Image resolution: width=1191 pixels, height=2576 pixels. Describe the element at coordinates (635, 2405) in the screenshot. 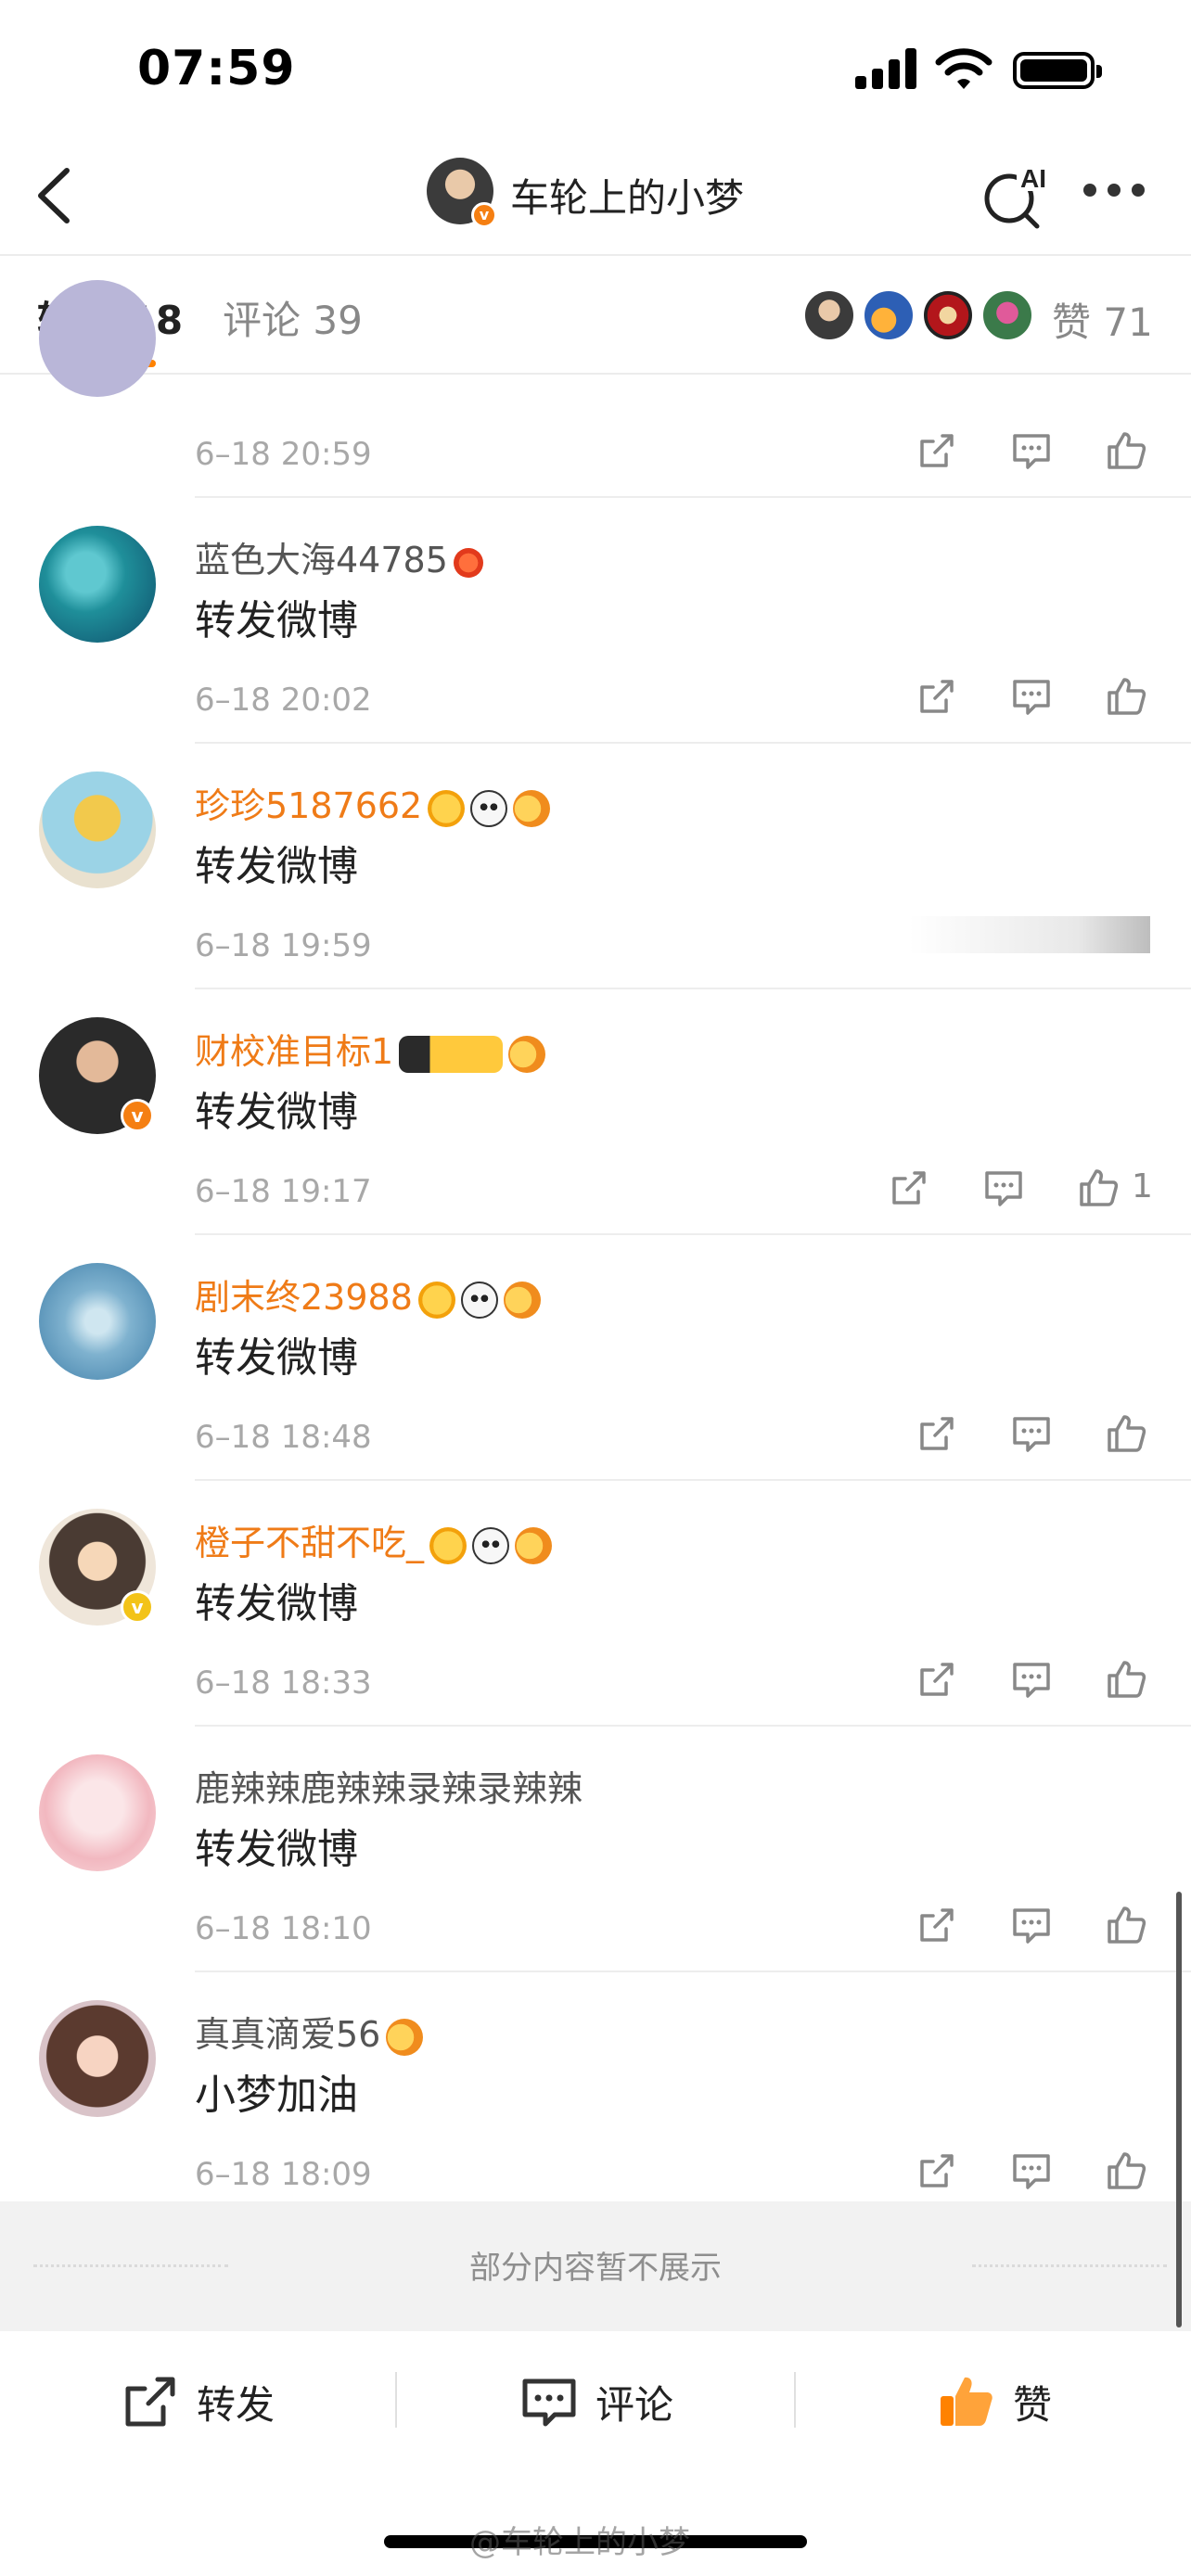

I see `comment-button-label: 评论` at that location.